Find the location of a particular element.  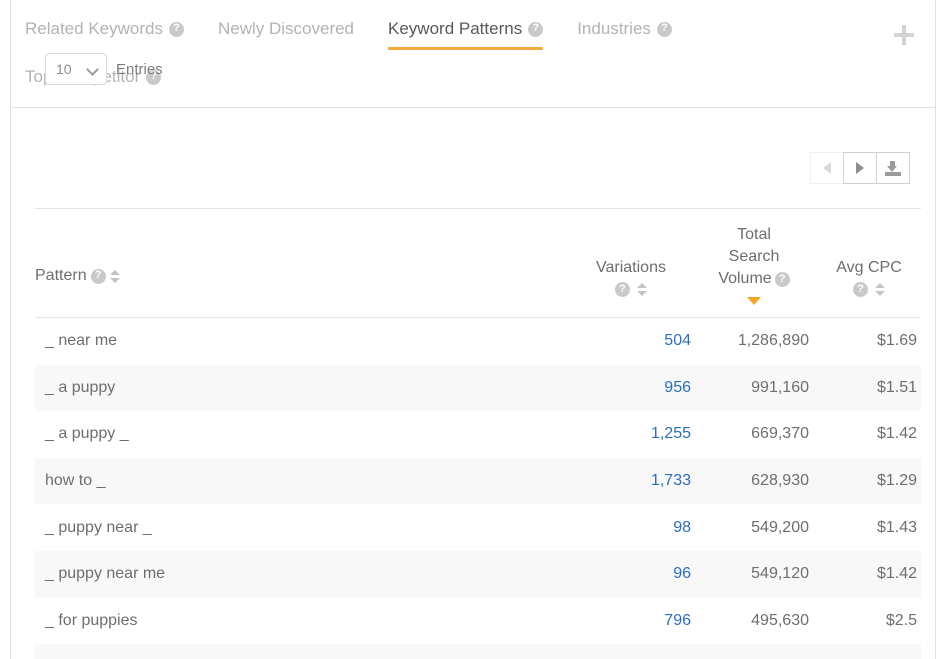

entries-control: 10 Entries is located at coordinates (104, 69).